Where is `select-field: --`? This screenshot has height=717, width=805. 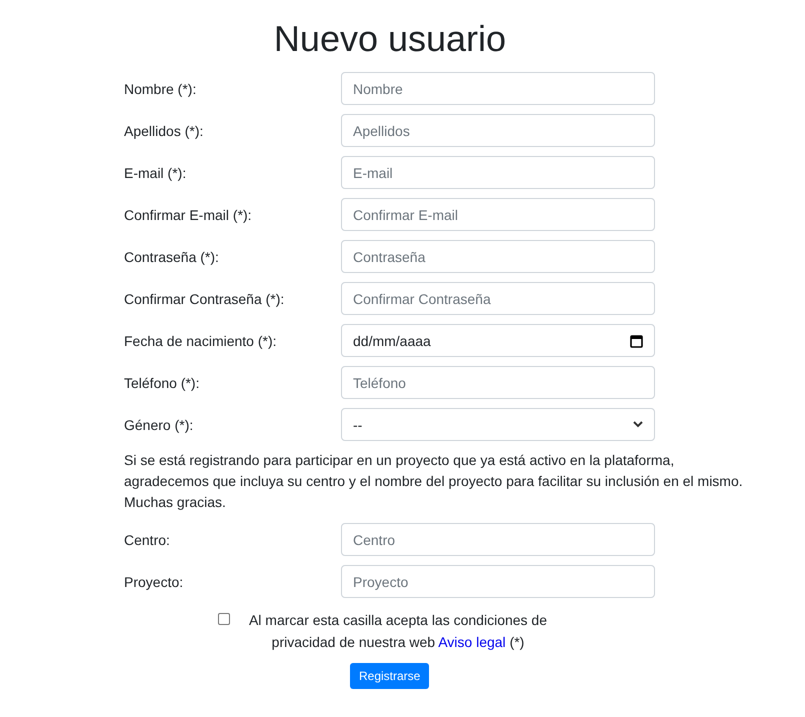
select-field: -- is located at coordinates (498, 424).